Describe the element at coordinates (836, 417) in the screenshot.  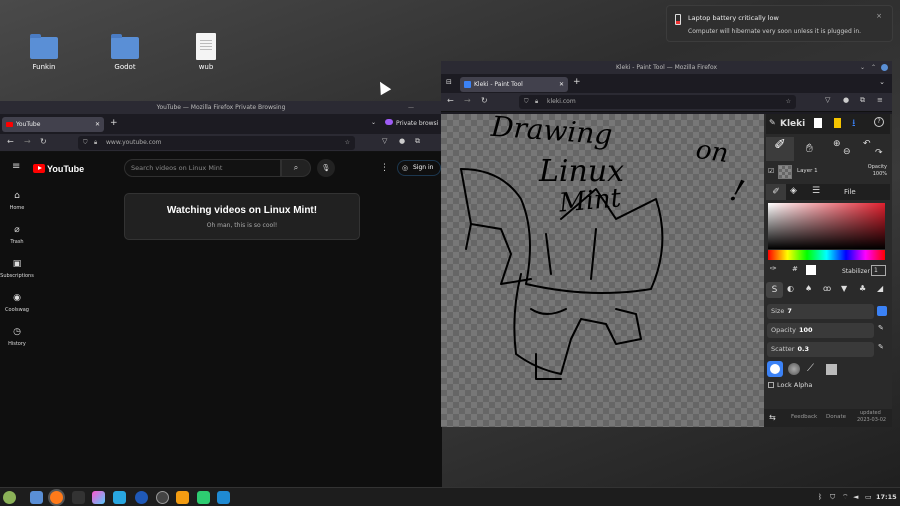
I see `donate-link: Donate` at that location.